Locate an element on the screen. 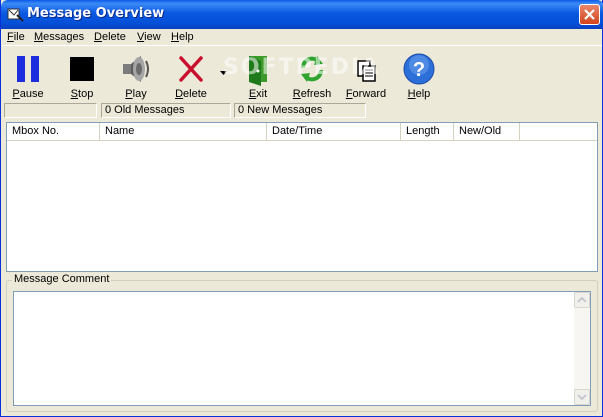 This screenshot has width=603, height=417. column-mbox-no: Mbox No. is located at coordinates (53, 132).